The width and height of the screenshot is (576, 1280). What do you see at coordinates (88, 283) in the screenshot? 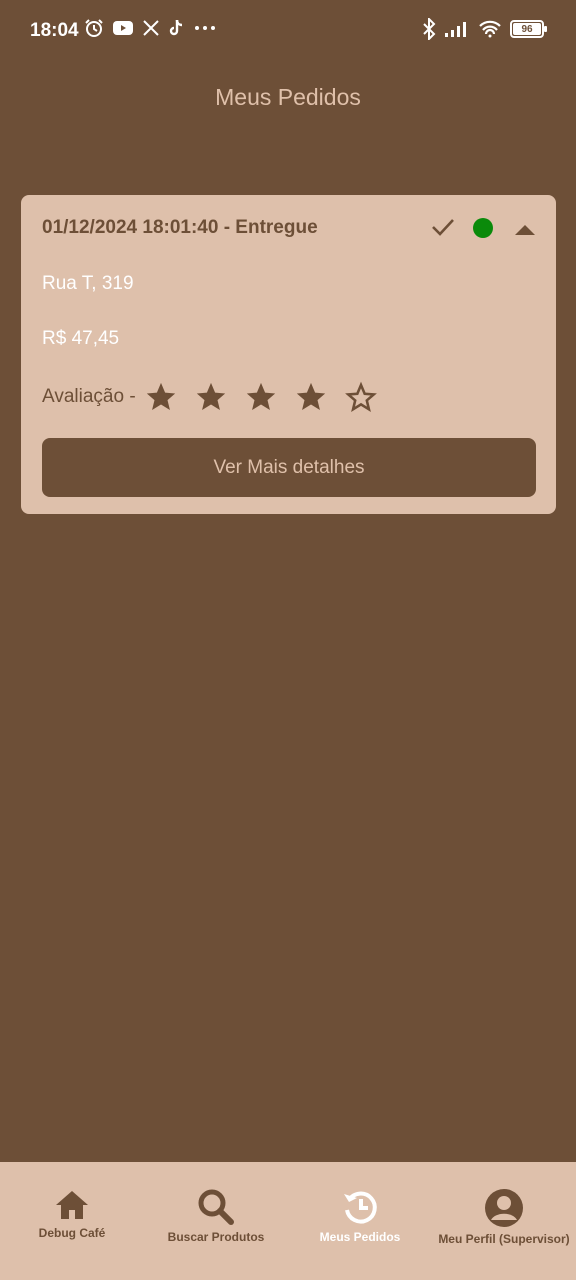
I see `order-address: Rua T, 319` at bounding box center [88, 283].